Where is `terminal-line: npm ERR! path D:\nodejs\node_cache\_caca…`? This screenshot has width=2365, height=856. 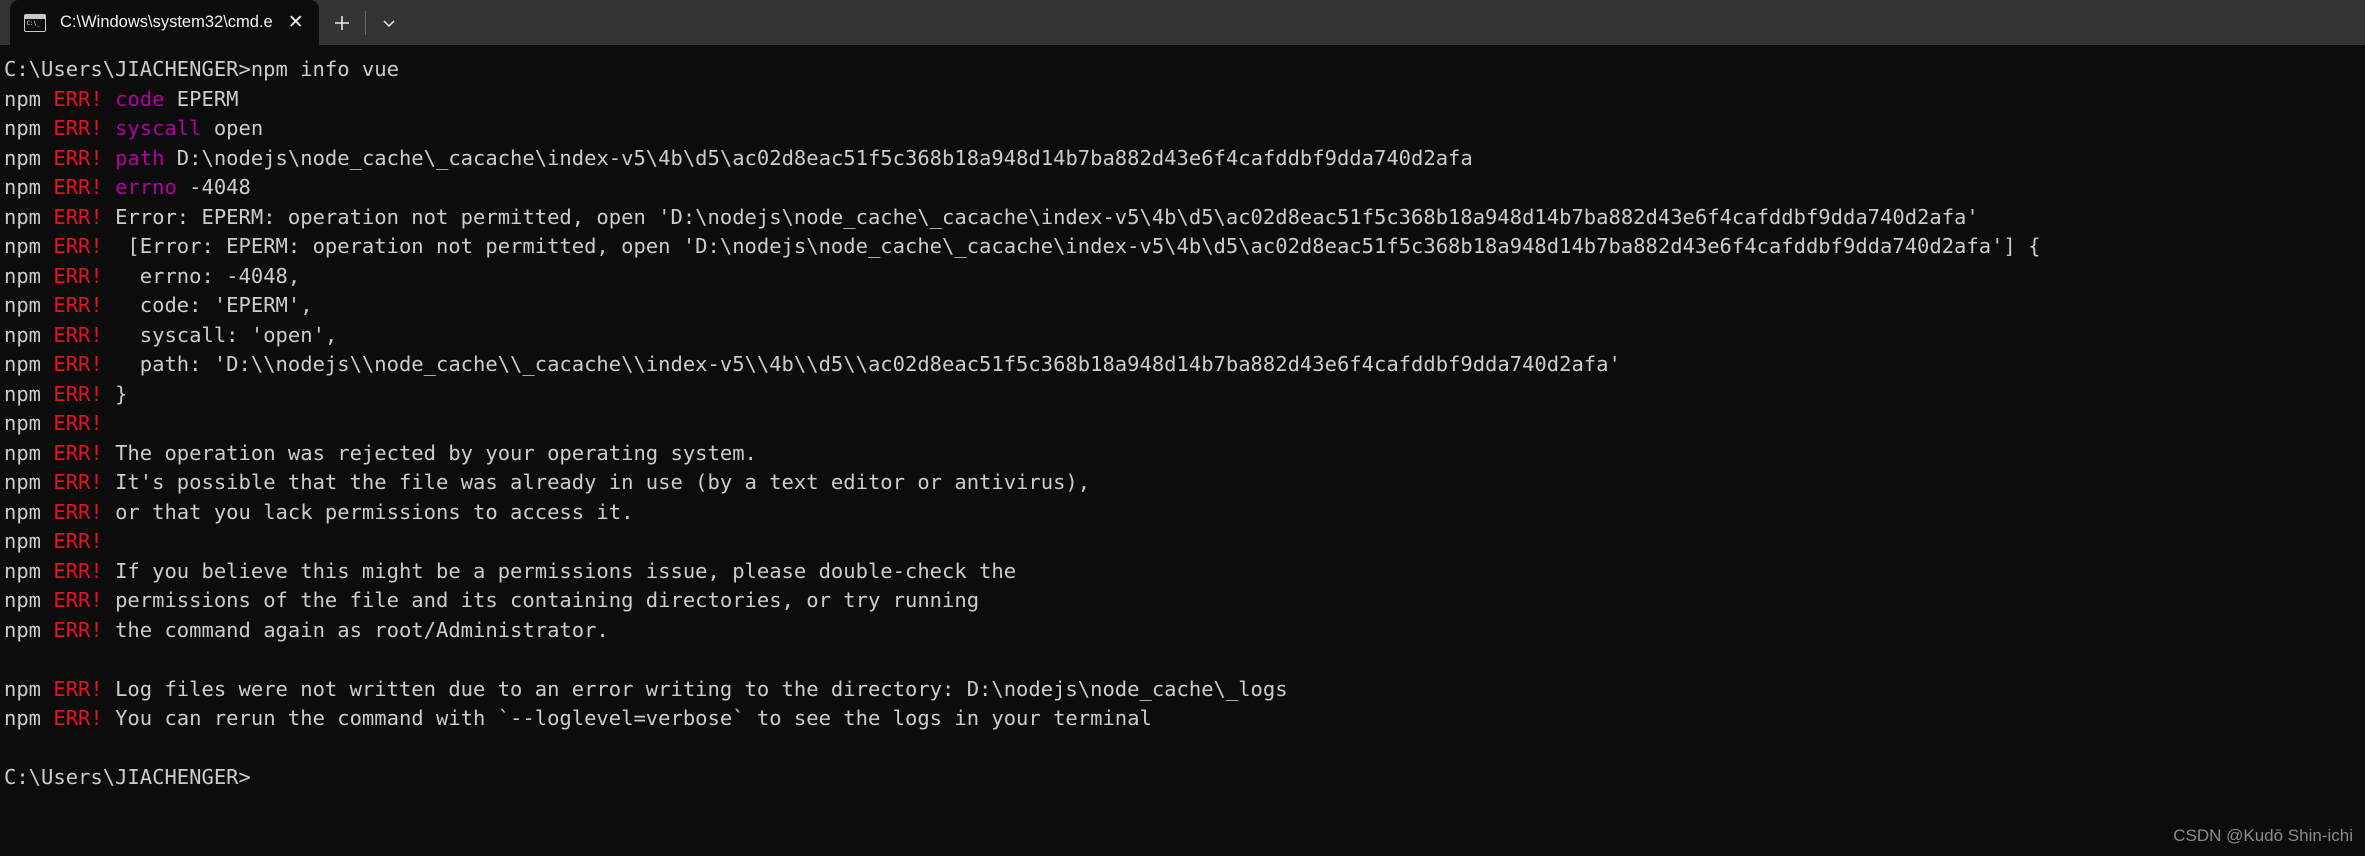 terminal-line: npm ERR! path D:\nodejs\node_cache\_caca… is located at coordinates (1184, 159).